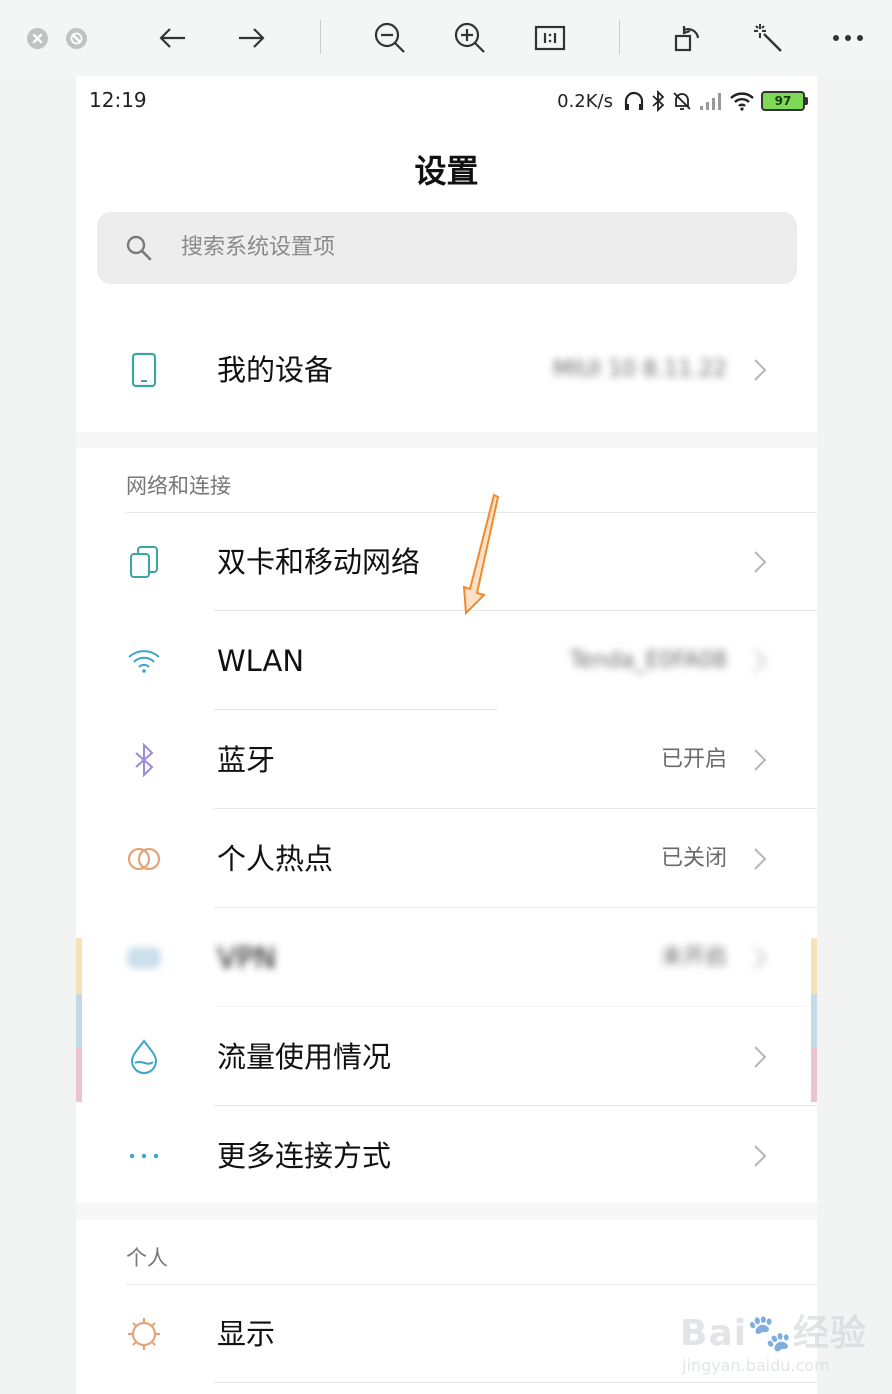 The width and height of the screenshot is (892, 1394). What do you see at coordinates (118, 100) in the screenshot?
I see `status-time: 12:19` at bounding box center [118, 100].